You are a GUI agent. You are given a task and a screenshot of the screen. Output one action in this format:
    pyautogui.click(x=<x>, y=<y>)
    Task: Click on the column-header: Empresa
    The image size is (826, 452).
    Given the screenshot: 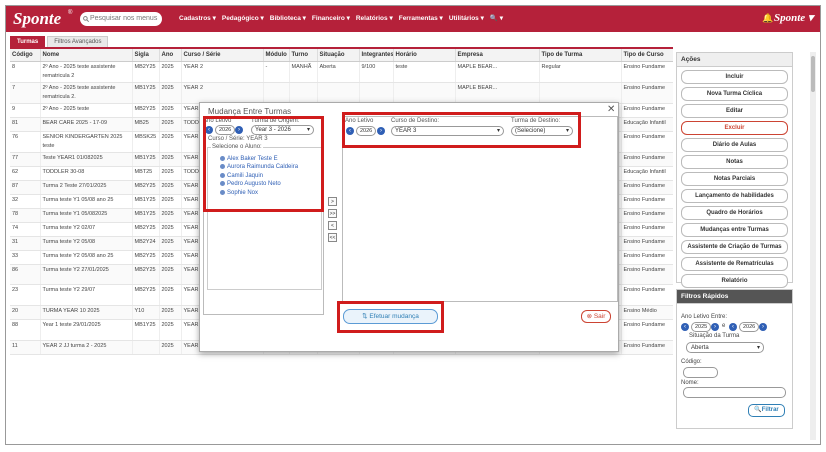 What is the action you would take?
    pyautogui.click(x=497, y=55)
    